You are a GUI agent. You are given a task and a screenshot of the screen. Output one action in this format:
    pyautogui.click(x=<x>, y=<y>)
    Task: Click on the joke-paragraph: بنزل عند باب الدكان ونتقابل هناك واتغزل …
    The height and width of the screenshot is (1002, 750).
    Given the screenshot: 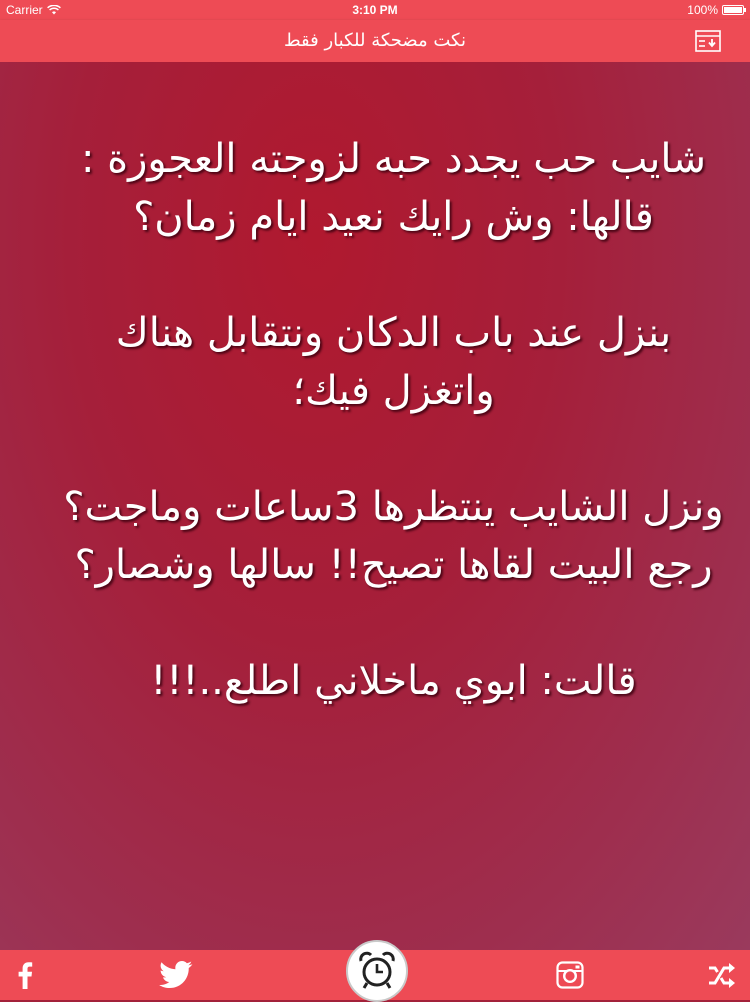 What is the action you would take?
    pyautogui.click(x=393, y=362)
    